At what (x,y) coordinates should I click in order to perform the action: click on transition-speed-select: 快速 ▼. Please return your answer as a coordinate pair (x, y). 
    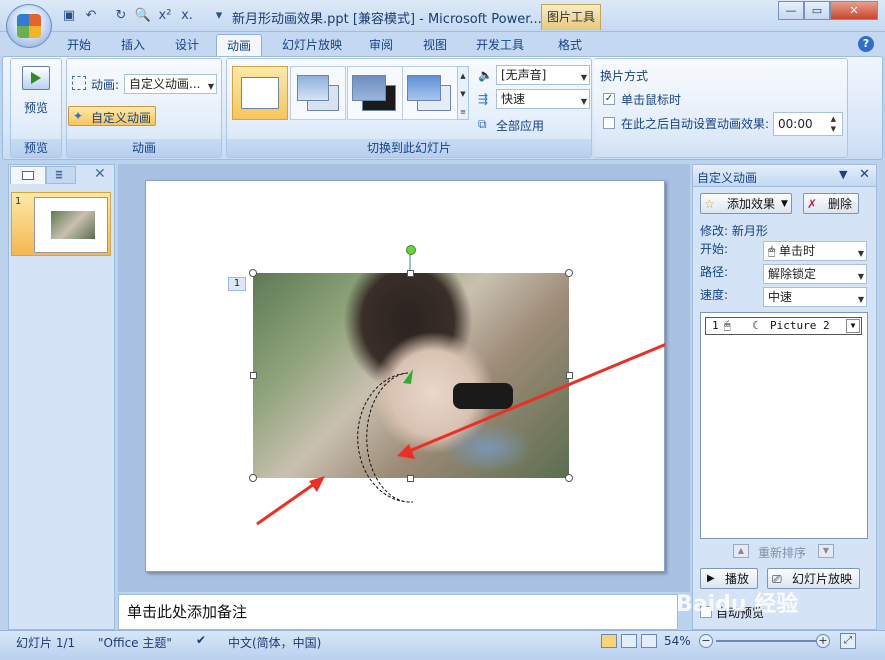
    Looking at the image, I should click on (543, 99).